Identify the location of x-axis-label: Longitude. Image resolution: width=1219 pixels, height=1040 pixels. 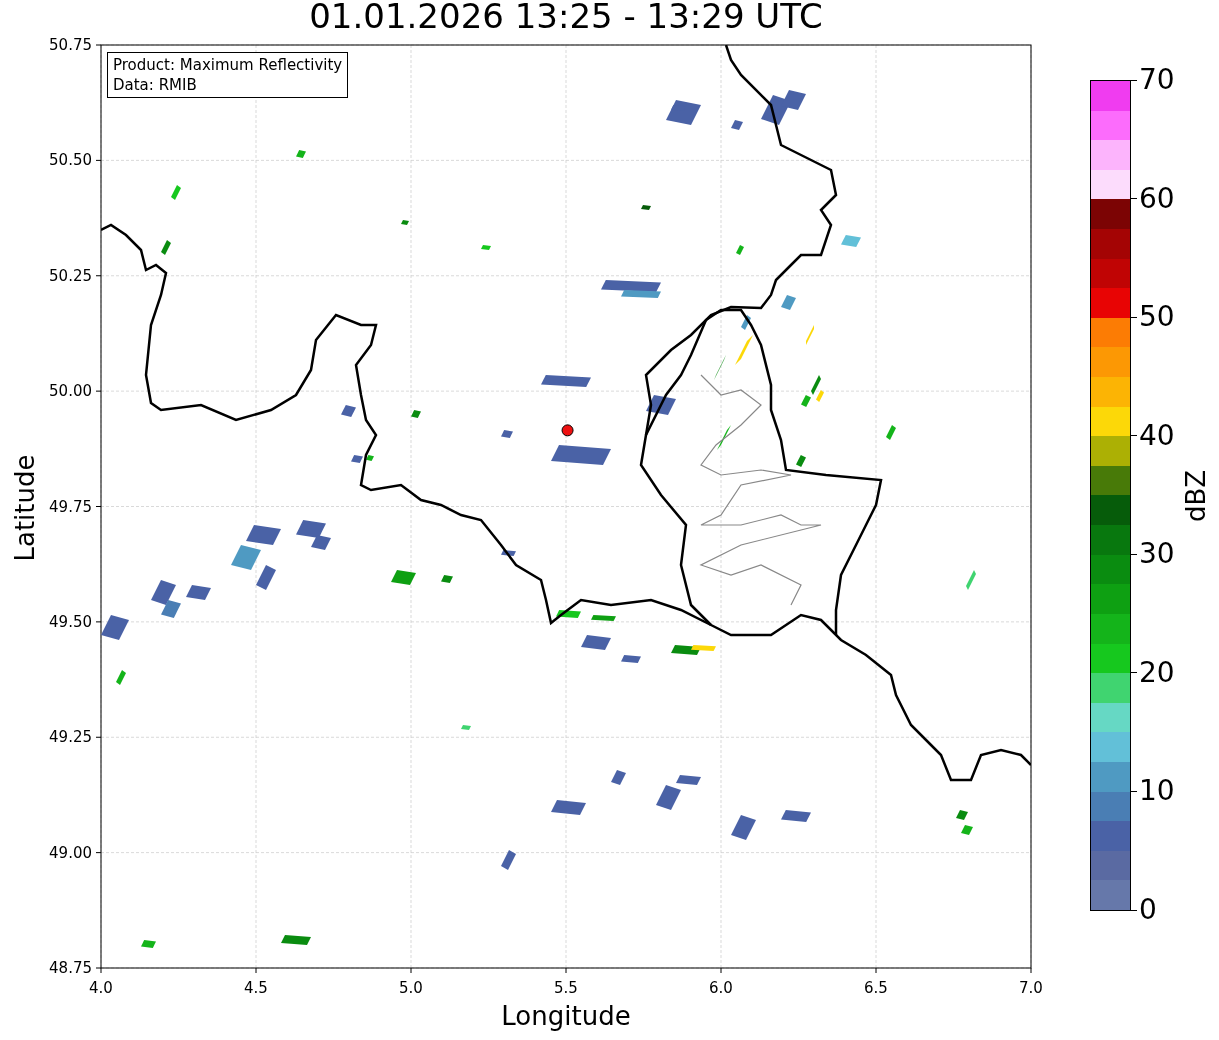
(566, 1016).